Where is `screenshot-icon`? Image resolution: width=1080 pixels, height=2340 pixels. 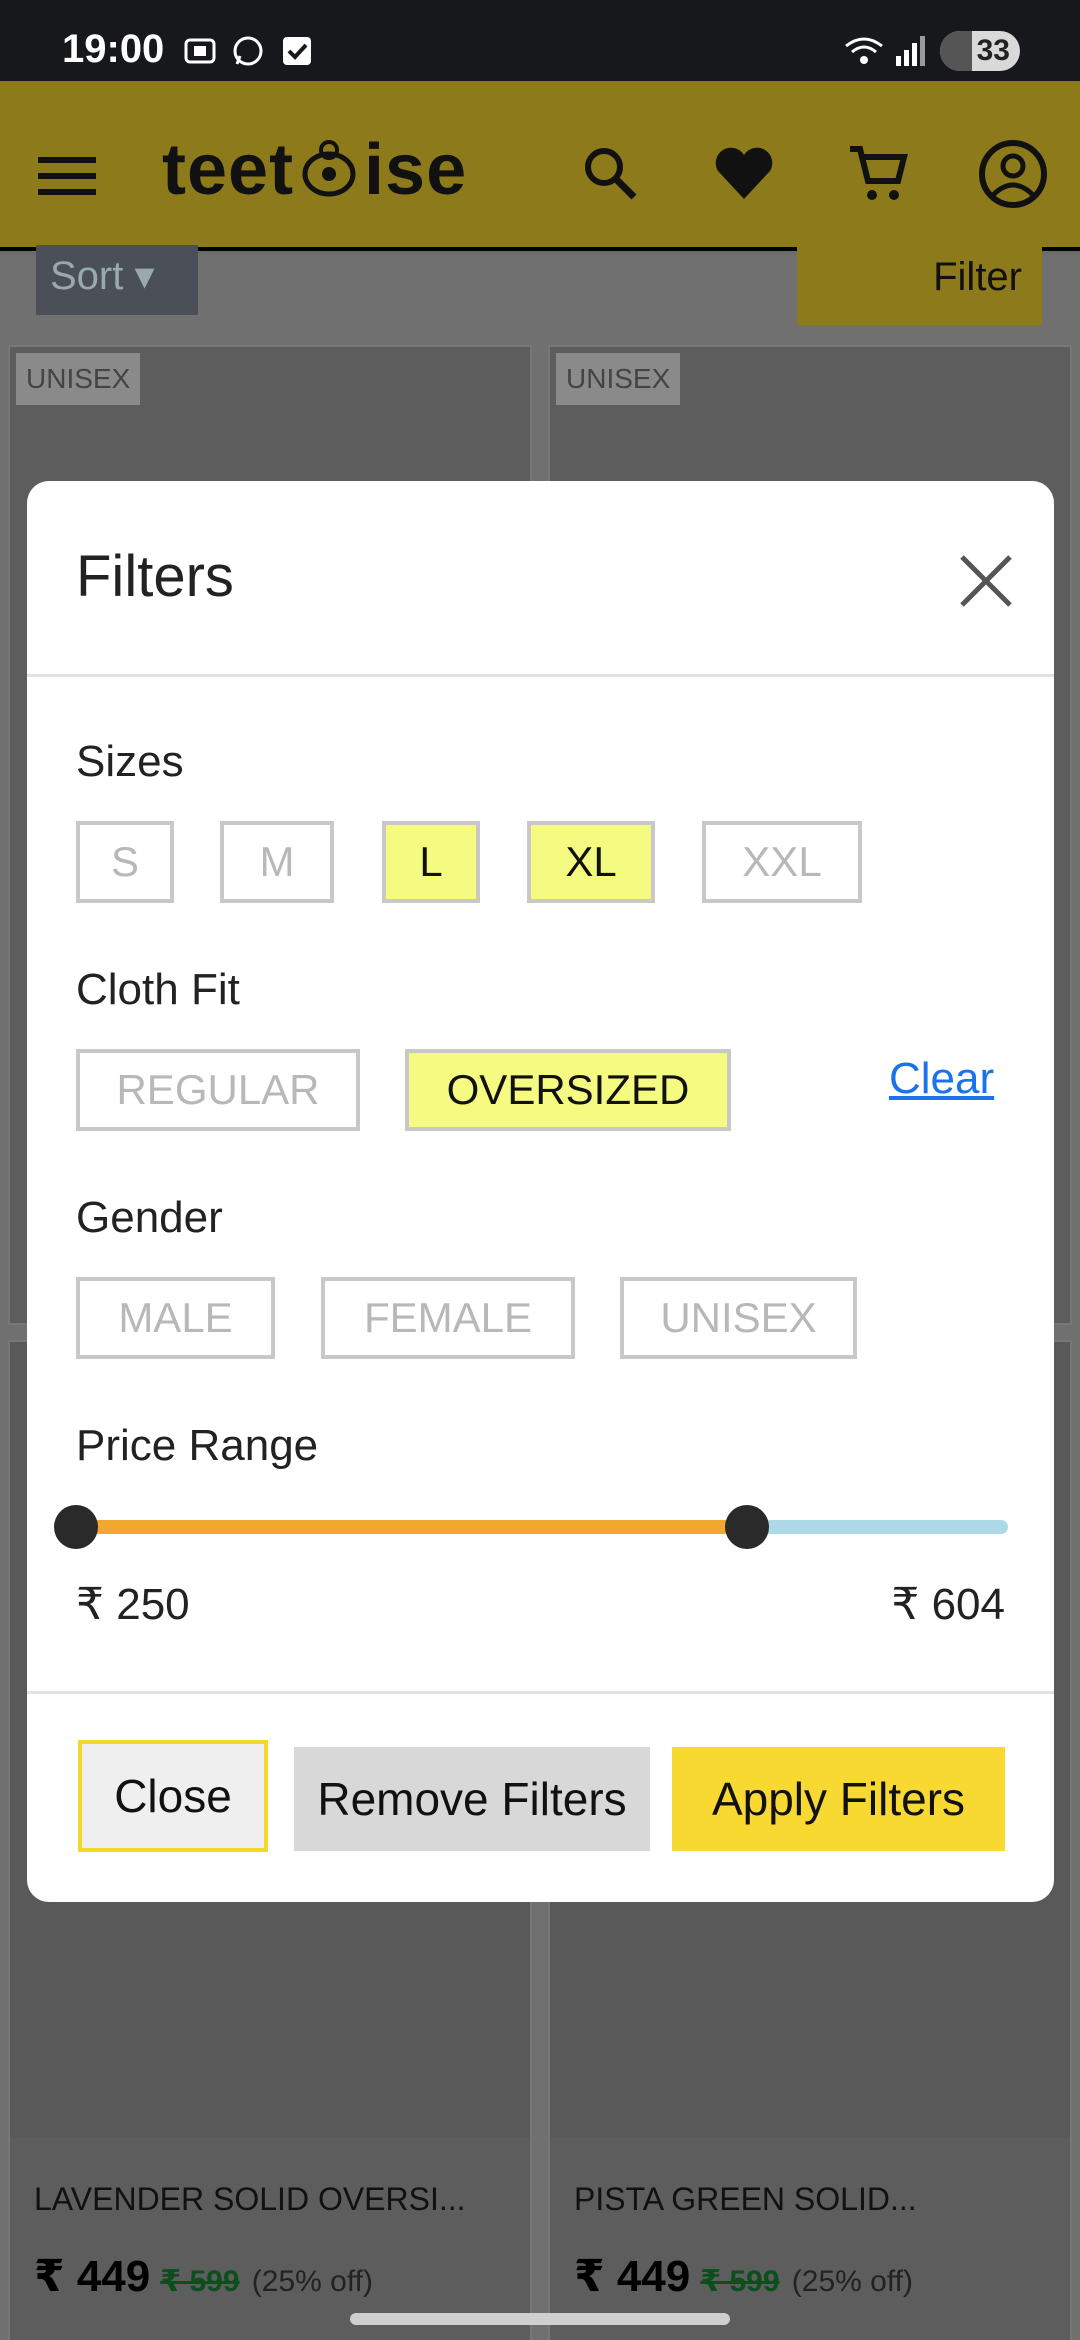
screenshot-icon is located at coordinates (200, 51).